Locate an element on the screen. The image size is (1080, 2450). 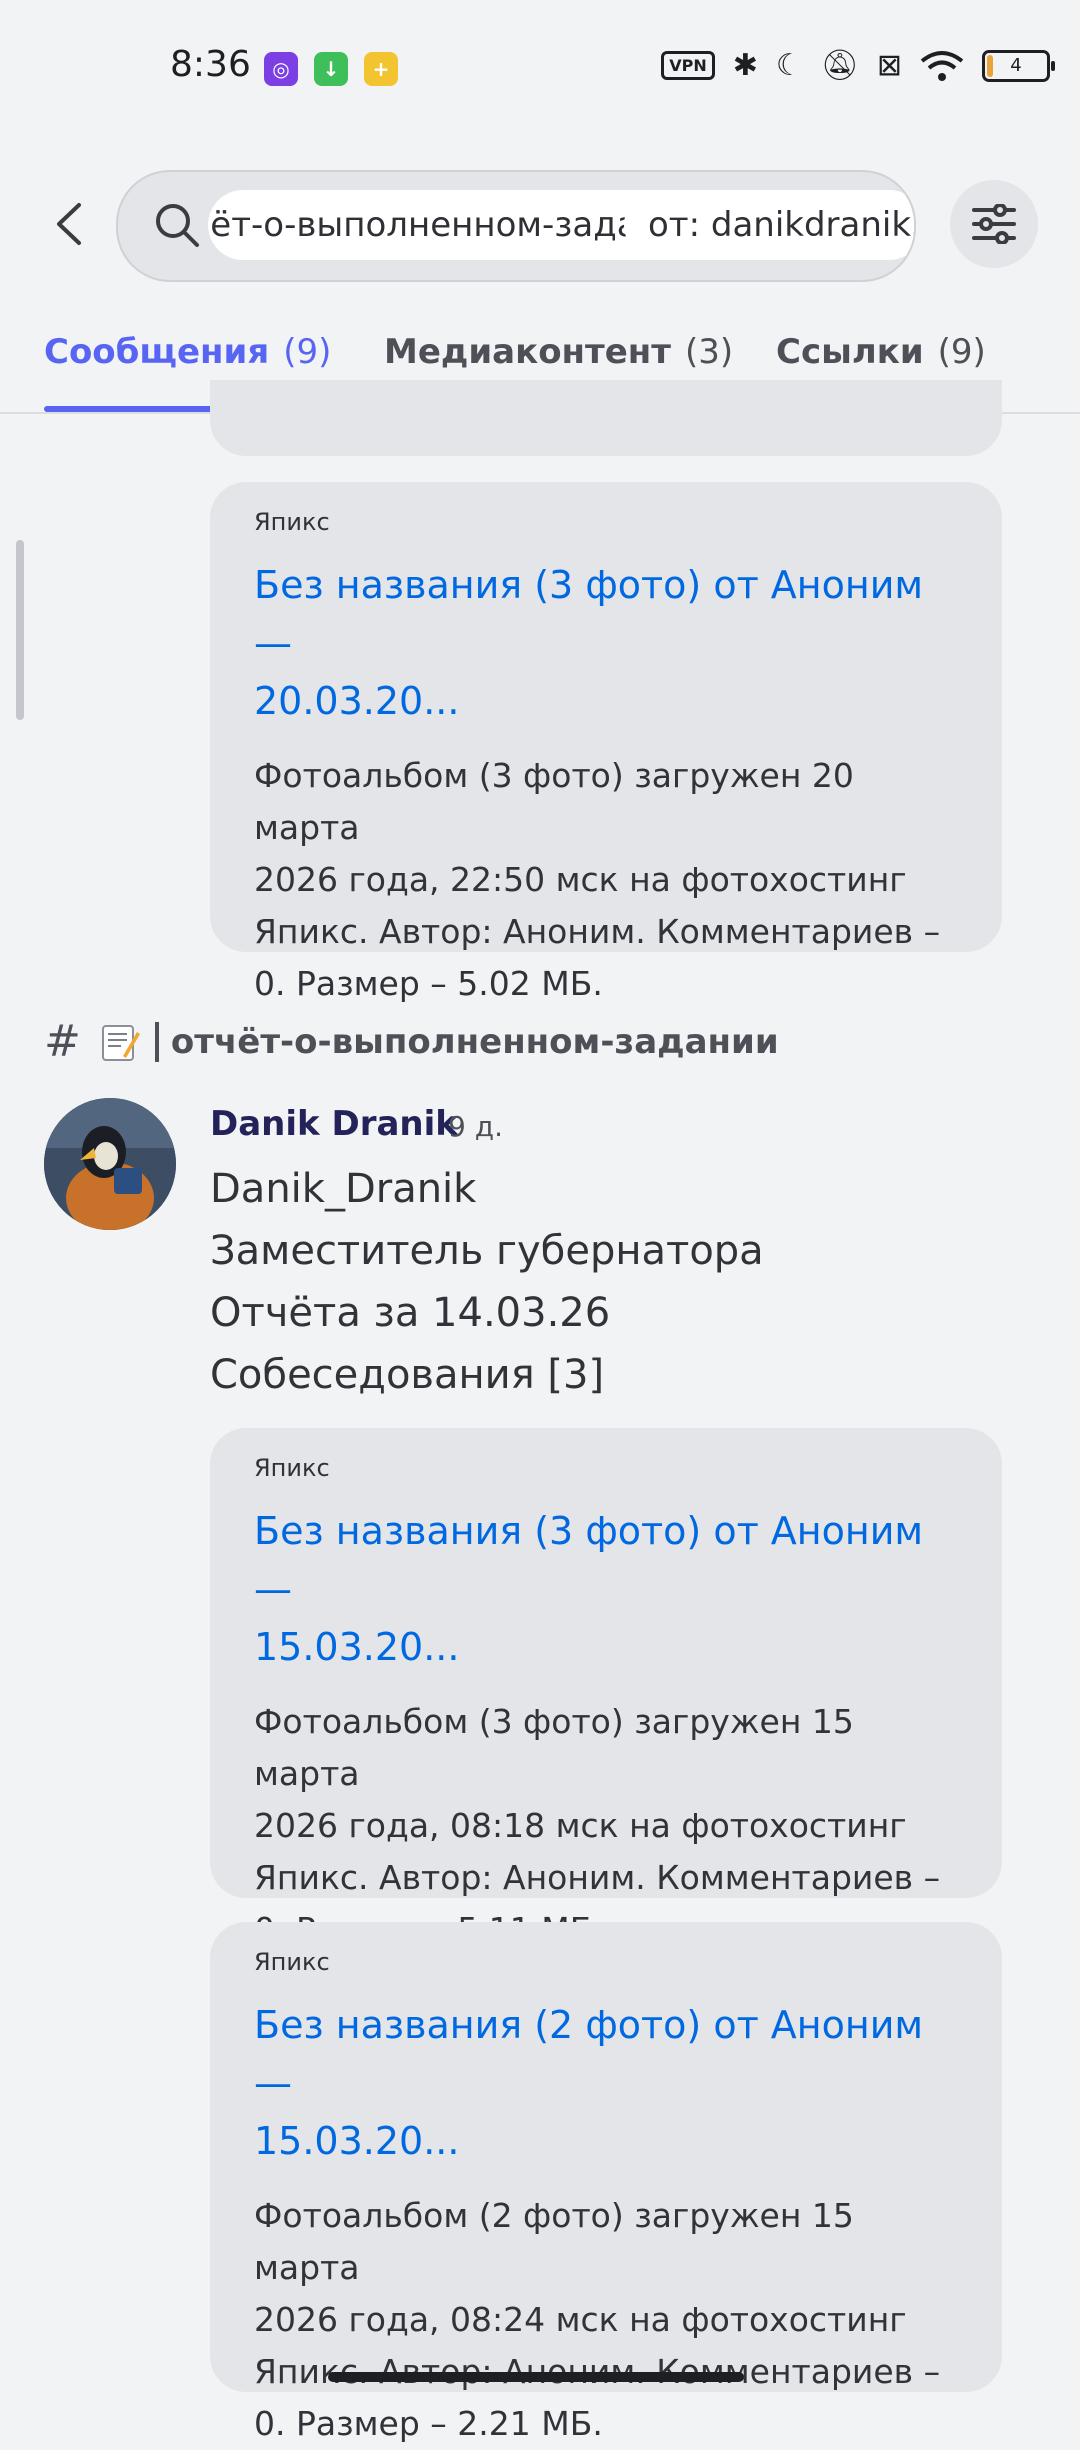
text-channel-icon: # is located at coordinates (62, 1041).